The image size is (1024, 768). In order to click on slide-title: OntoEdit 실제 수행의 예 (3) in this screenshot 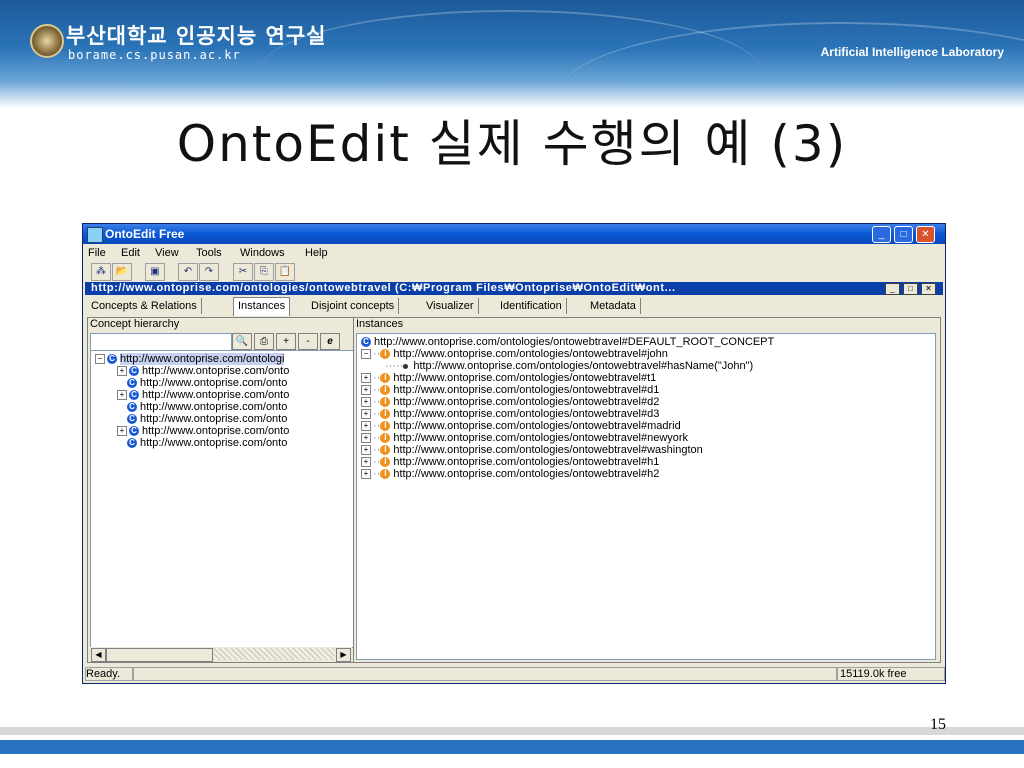, I will do `click(512, 144)`.